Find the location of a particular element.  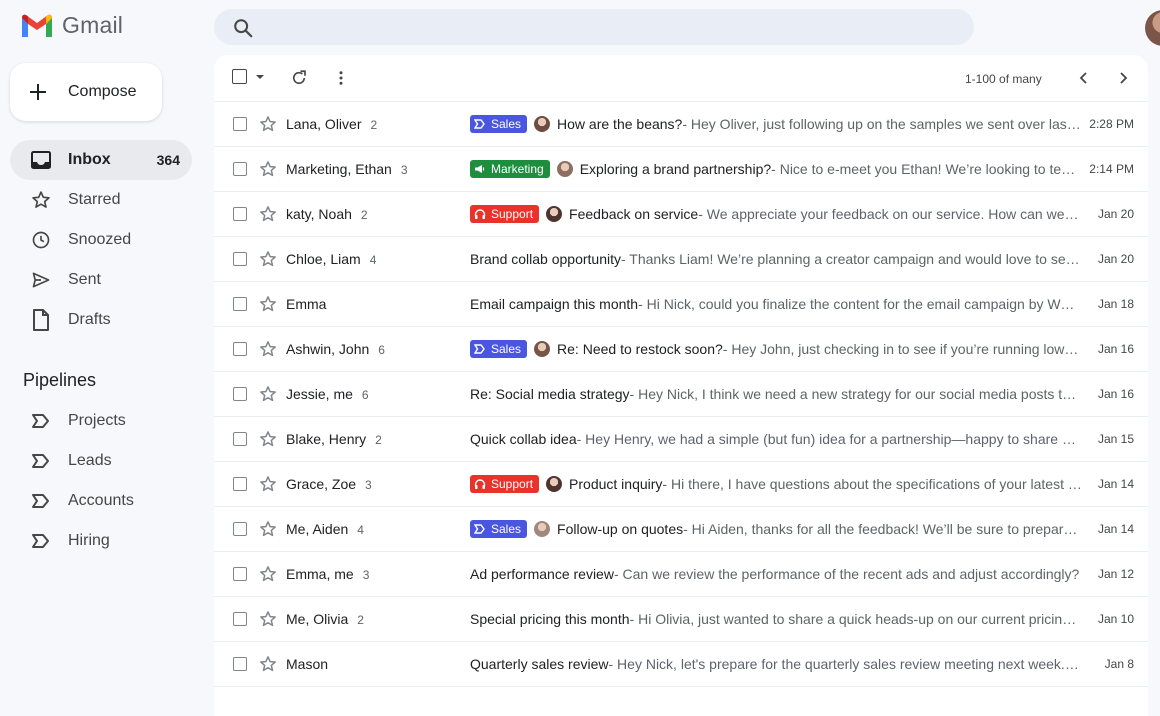

email-subject: Brand collab opportunity is located at coordinates (545, 259).